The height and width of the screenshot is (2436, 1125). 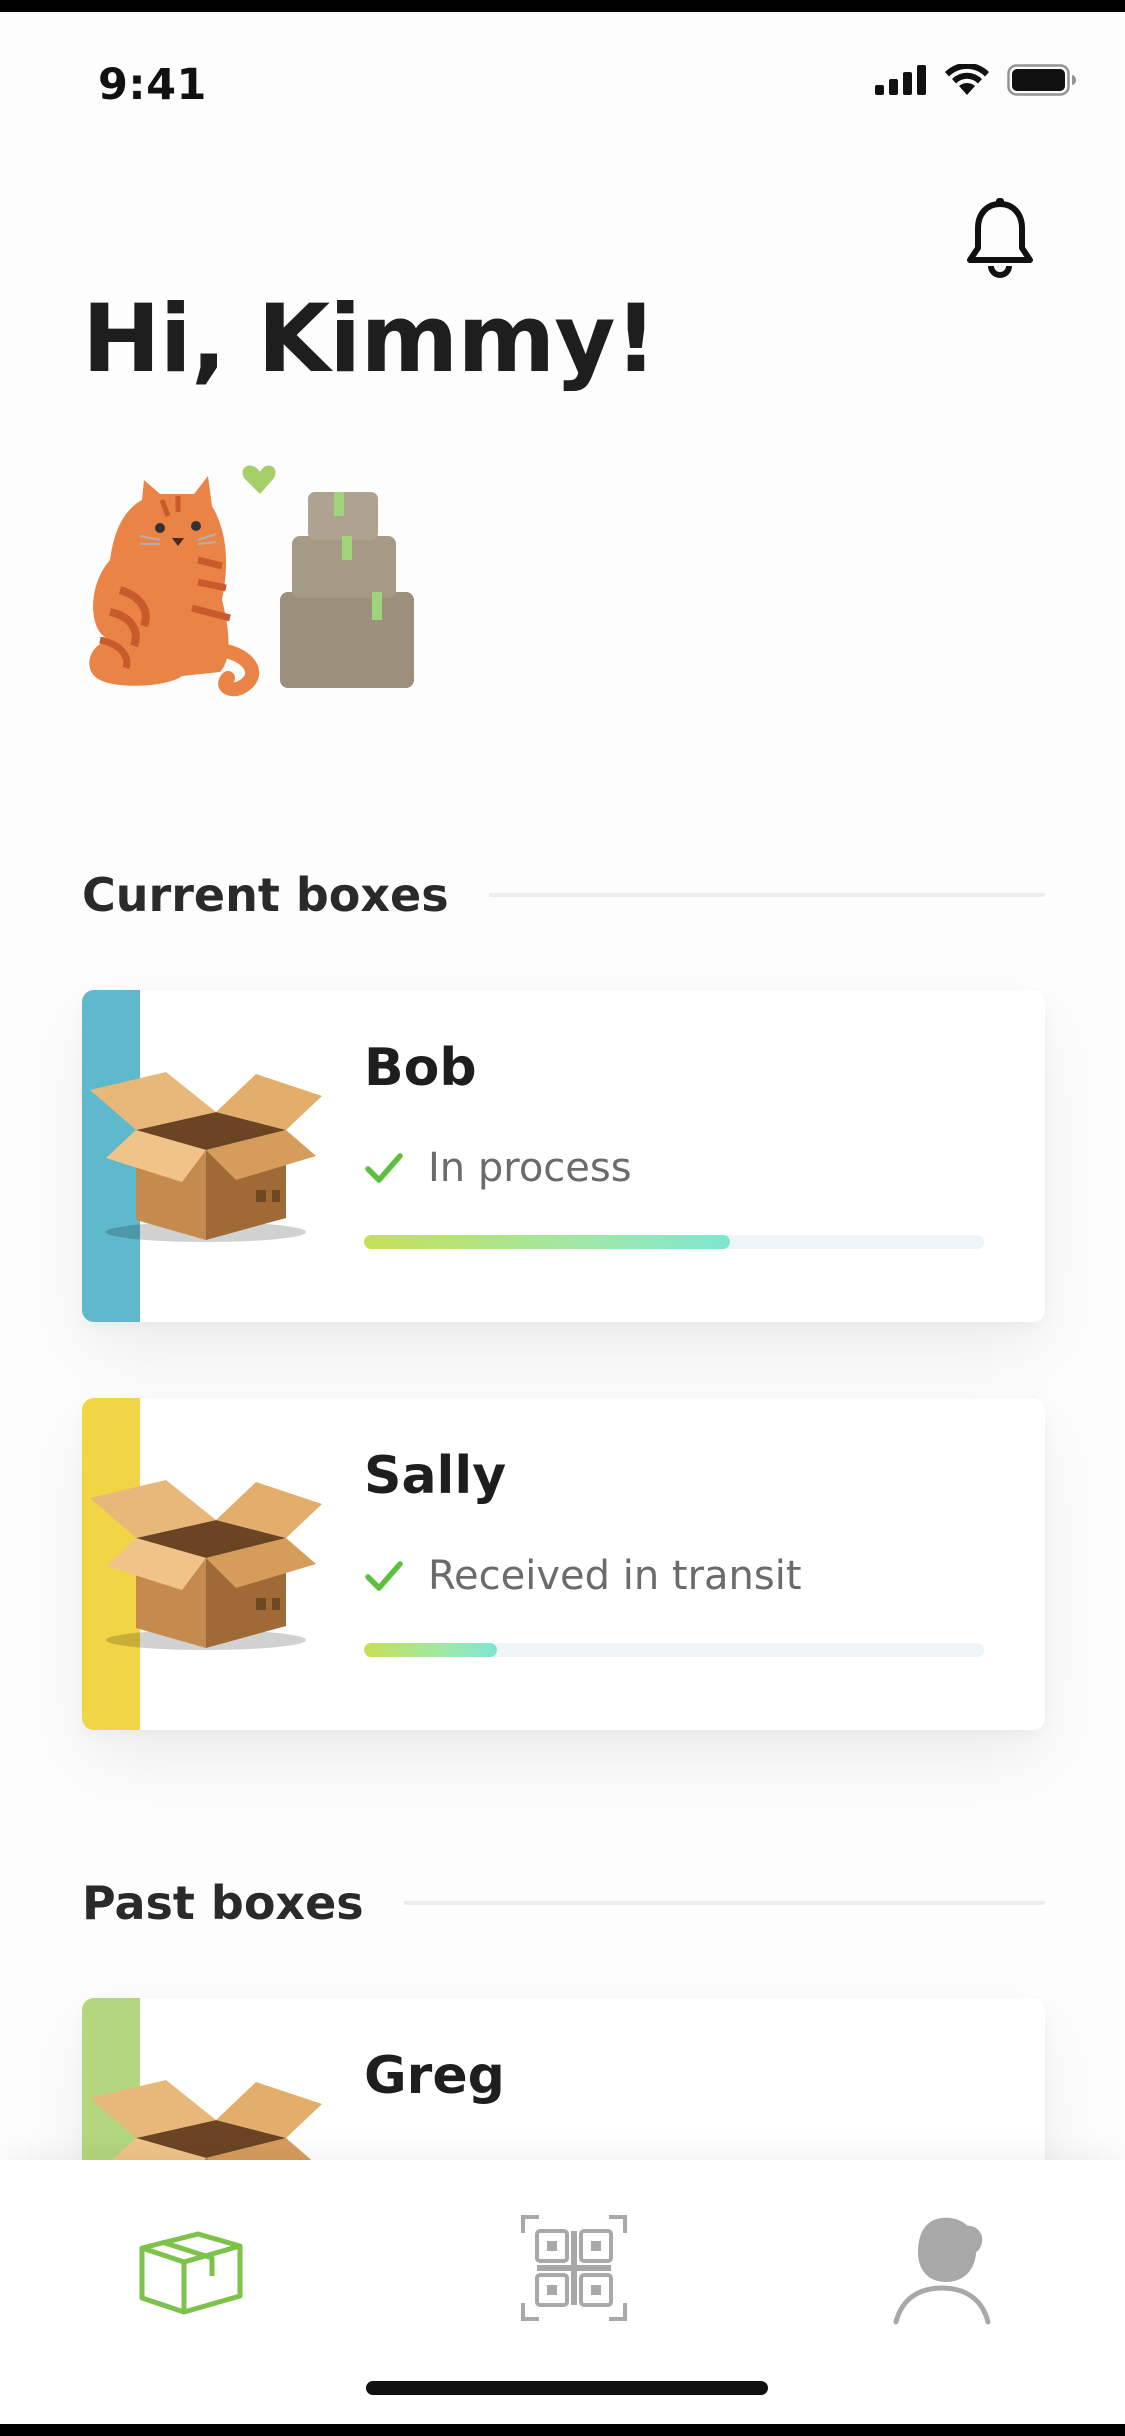 I want to click on screen-top-edge, so click(x=562, y=6).